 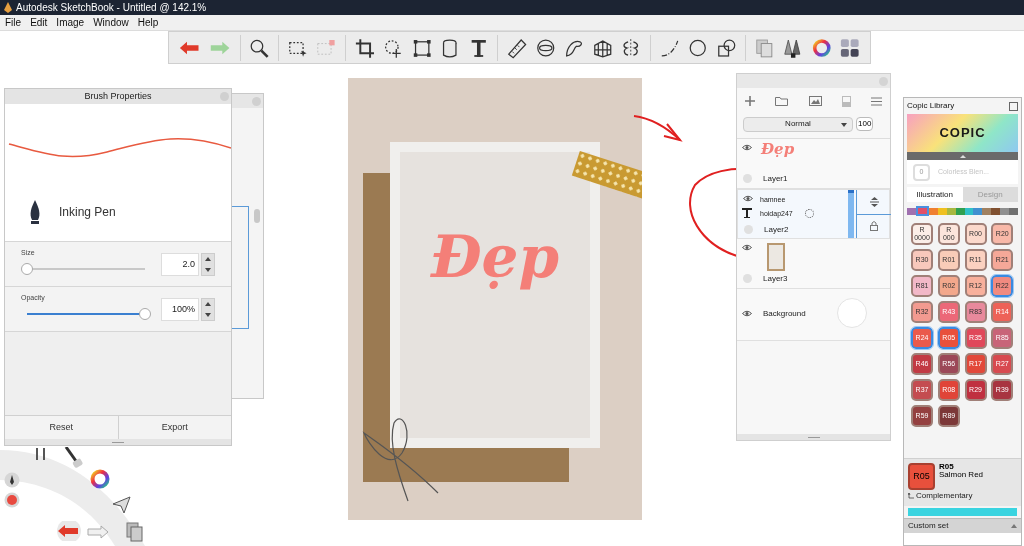 I want to click on opacity-field: 100, so click(x=865, y=124).